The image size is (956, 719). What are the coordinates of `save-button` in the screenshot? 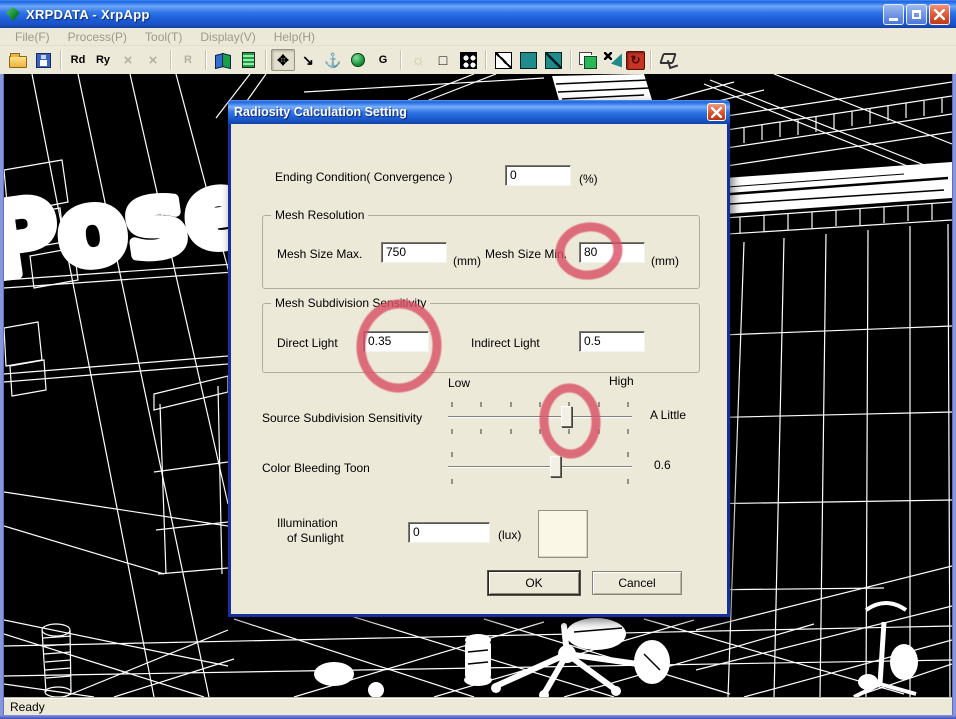 It's located at (43, 60).